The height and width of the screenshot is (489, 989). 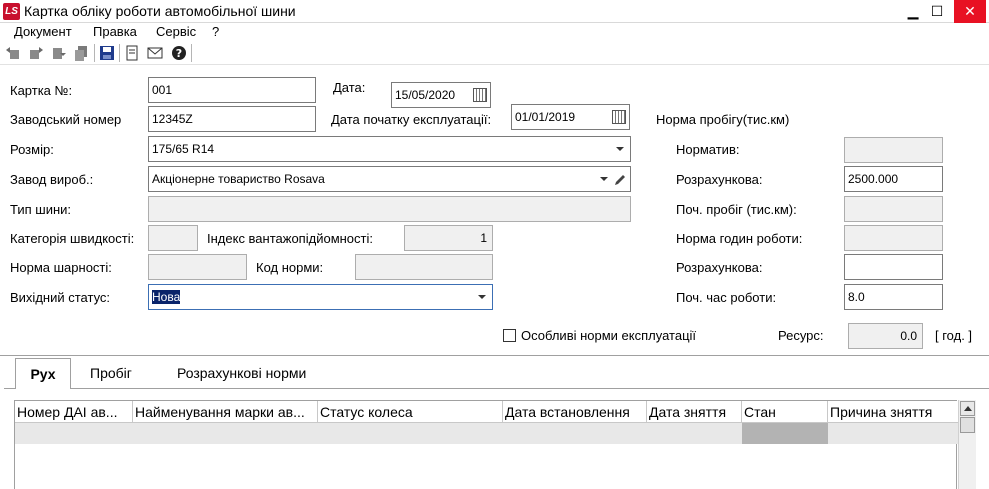 I want to click on edit-pencil-icon, so click(x=620, y=181).